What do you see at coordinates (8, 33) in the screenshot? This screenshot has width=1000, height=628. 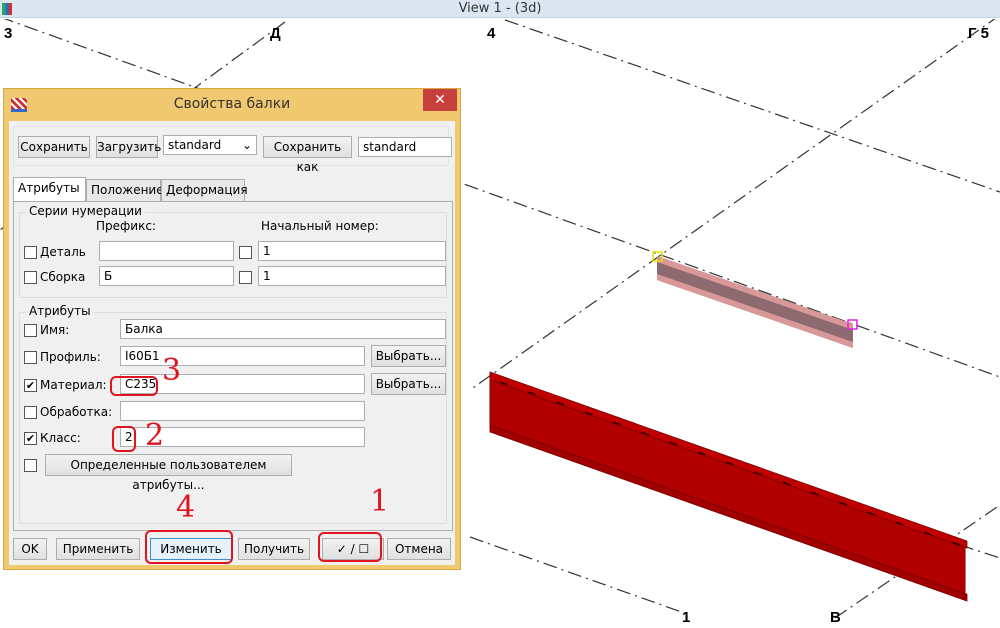 I see `grid-label-3: 3` at bounding box center [8, 33].